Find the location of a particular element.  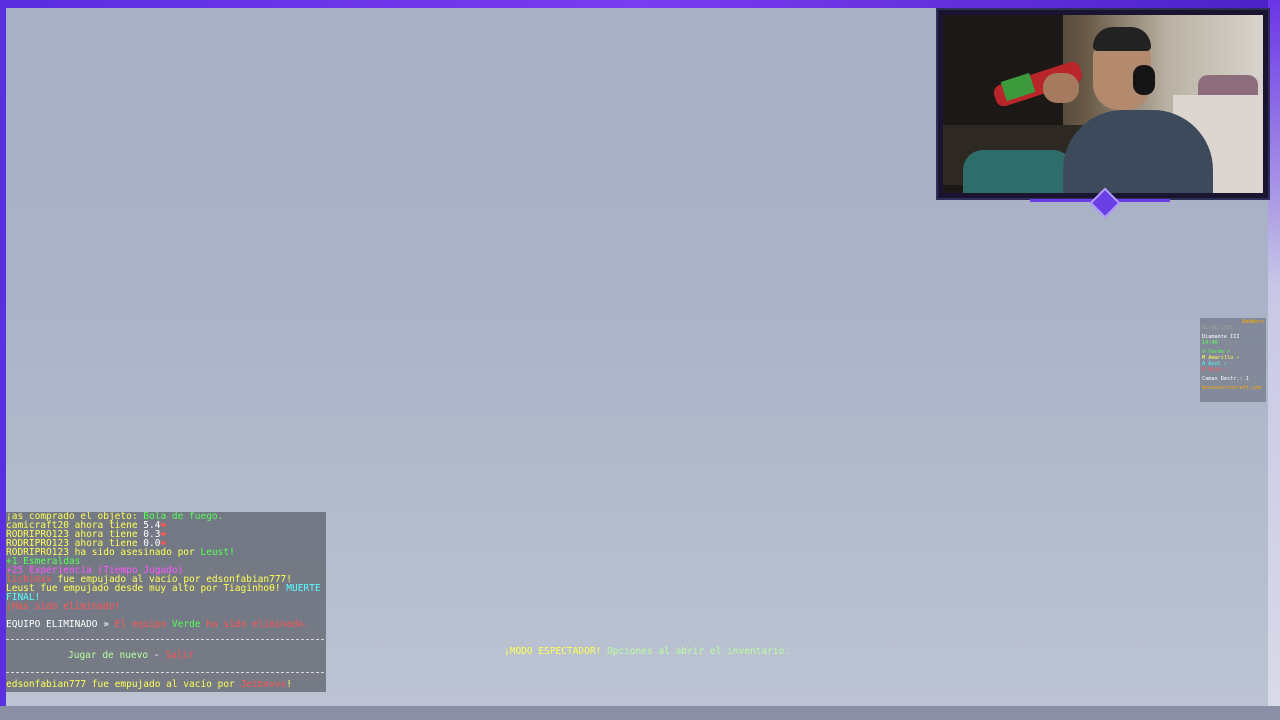

webcam-feed is located at coordinates (1103, 104).